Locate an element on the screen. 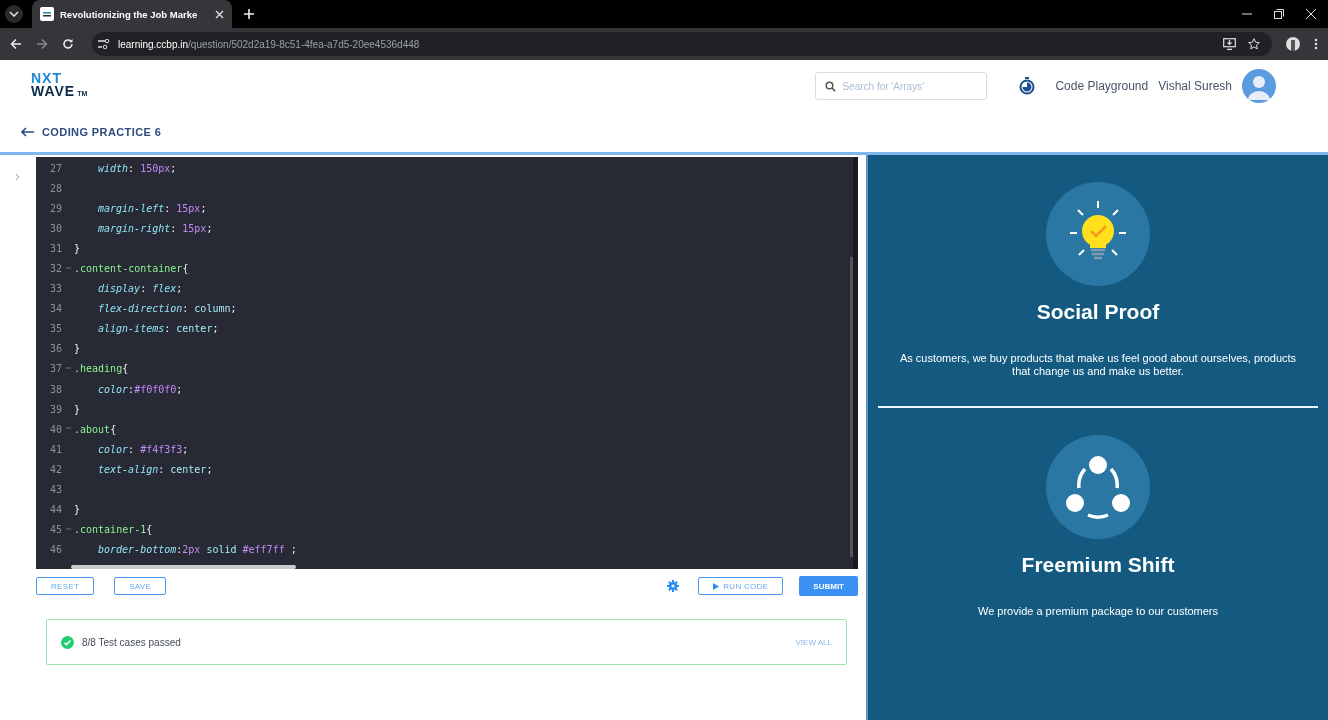  line-number: 28 is located at coordinates (55, 188).